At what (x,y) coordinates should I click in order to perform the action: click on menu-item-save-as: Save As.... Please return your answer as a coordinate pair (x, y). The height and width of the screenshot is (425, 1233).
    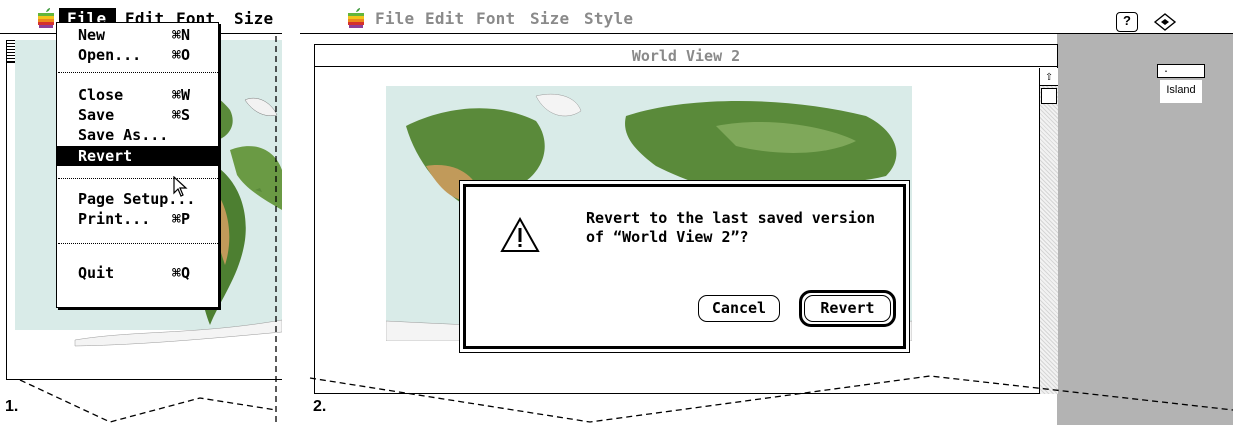
    Looking at the image, I should click on (137, 135).